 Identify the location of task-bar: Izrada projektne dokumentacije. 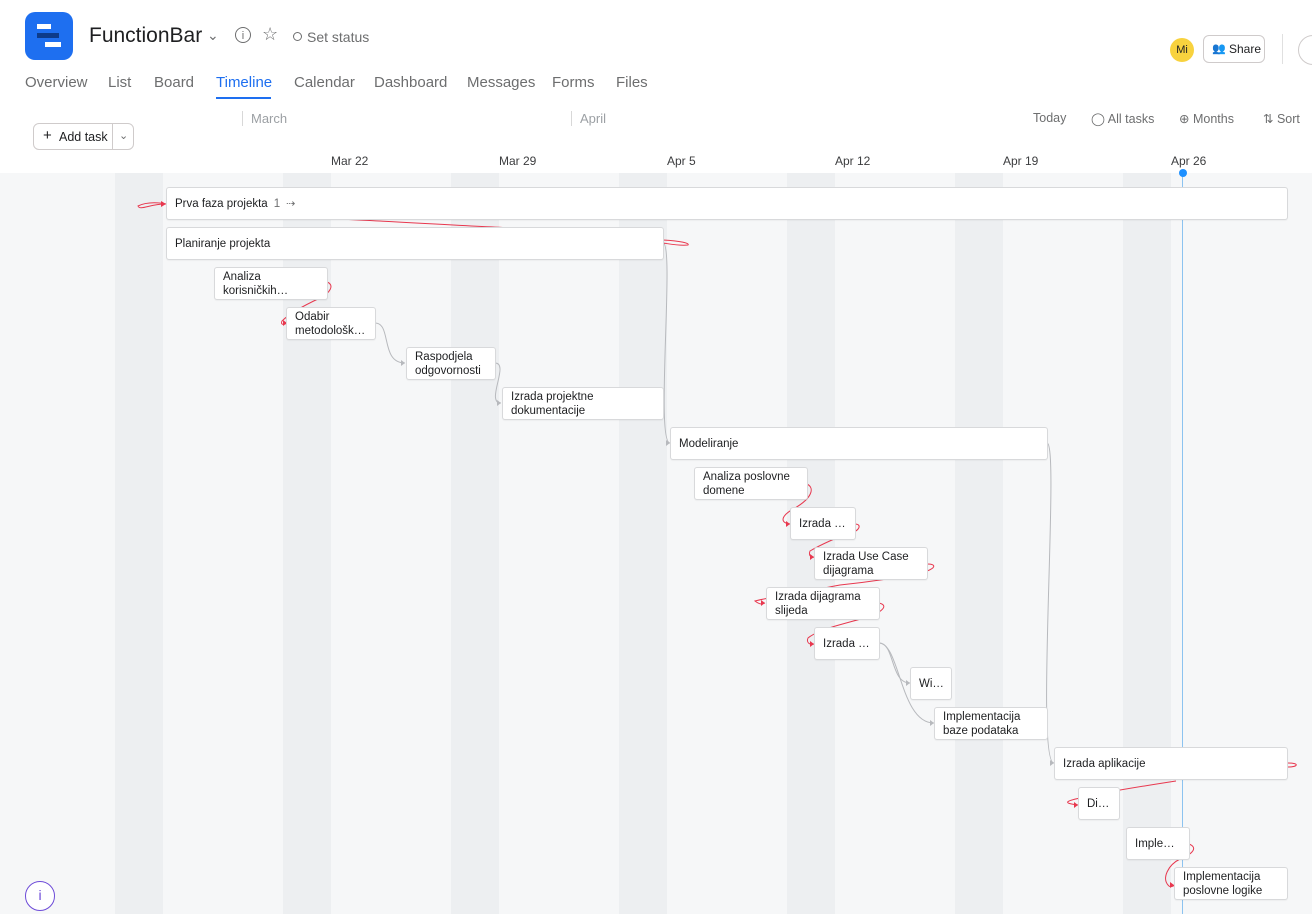
(583, 403).